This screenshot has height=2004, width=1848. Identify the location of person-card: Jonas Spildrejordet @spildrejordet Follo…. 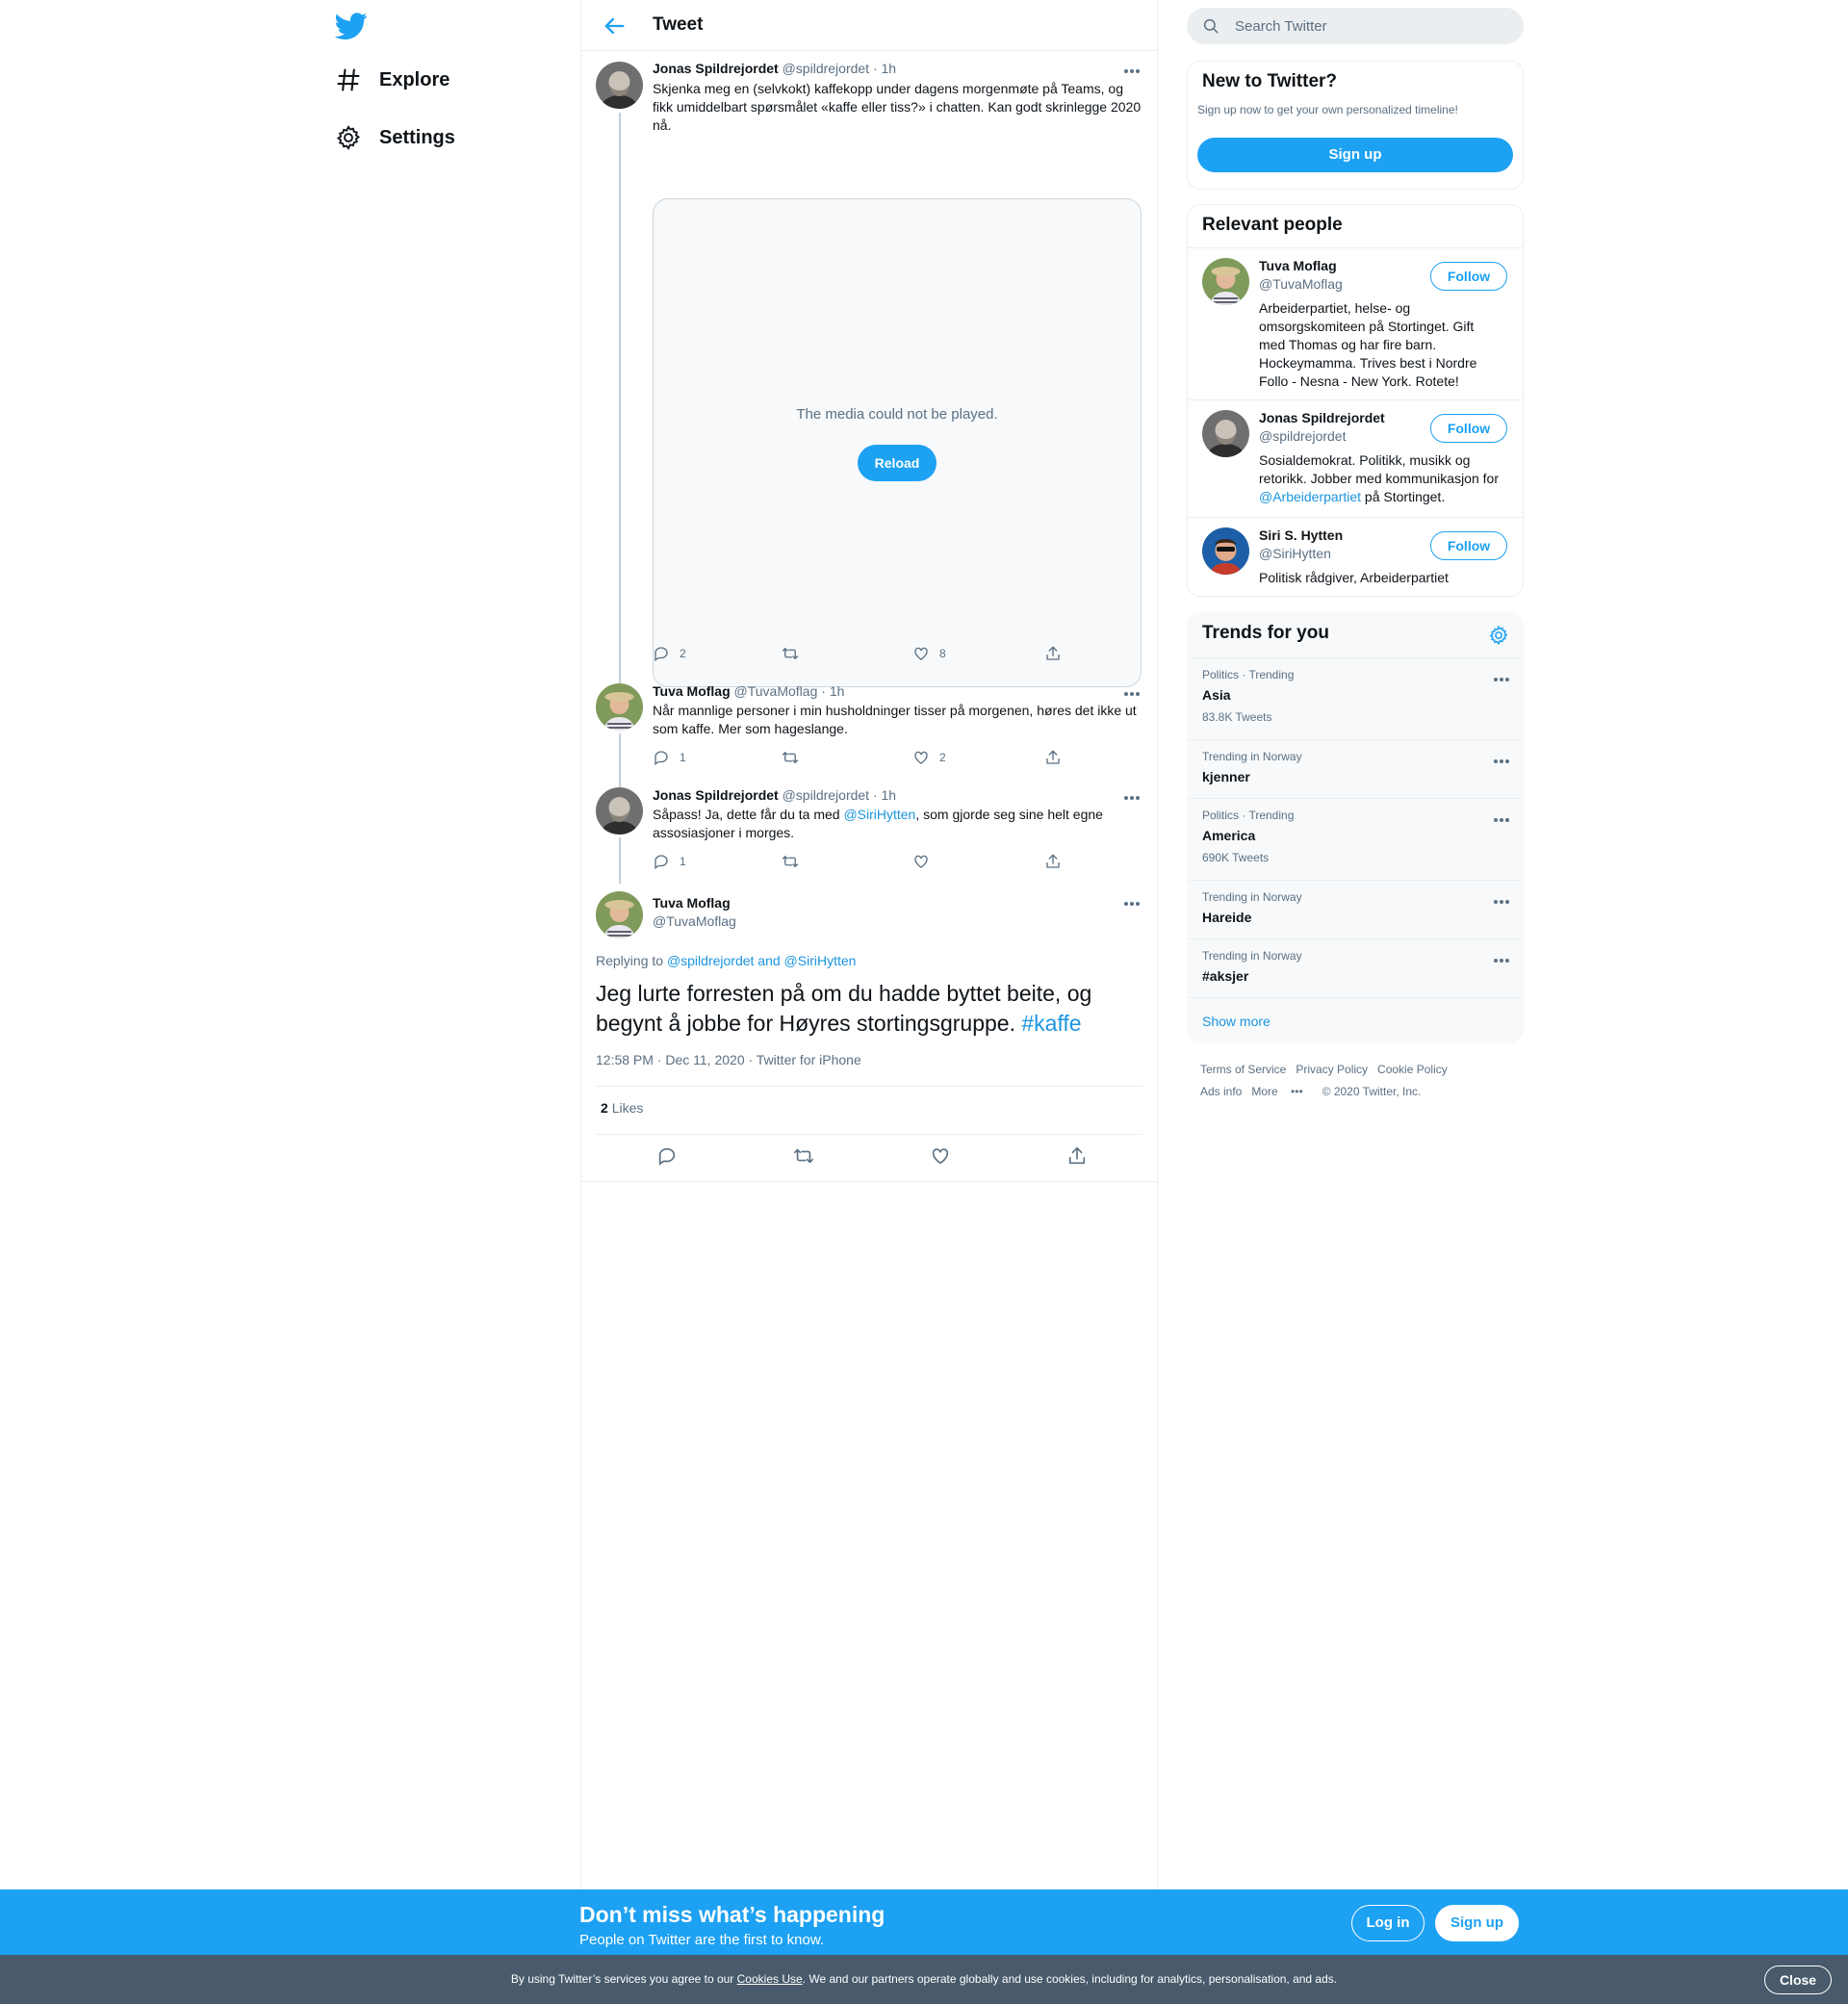
(1355, 458).